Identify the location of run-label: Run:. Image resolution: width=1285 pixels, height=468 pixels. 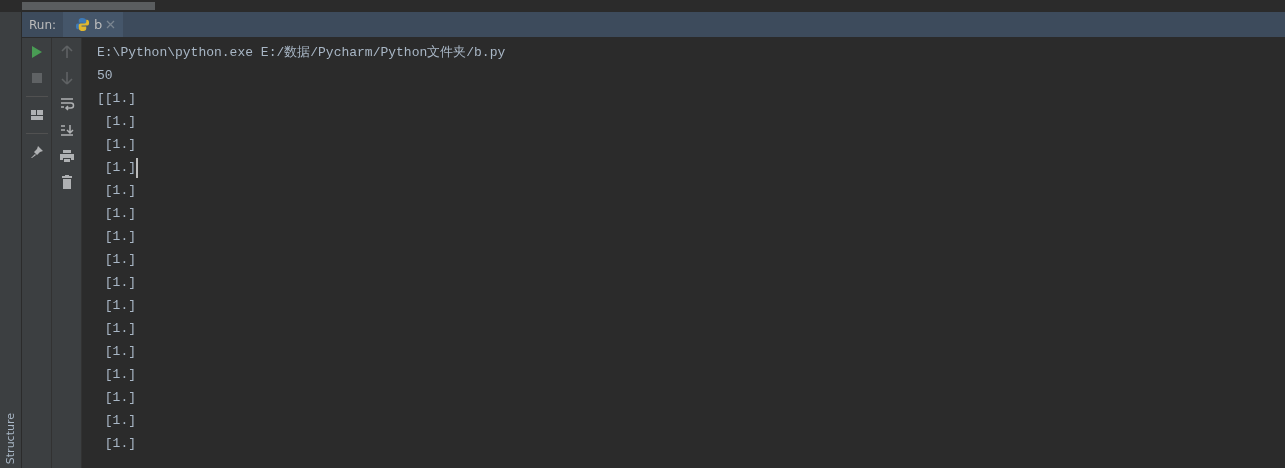
(43, 24).